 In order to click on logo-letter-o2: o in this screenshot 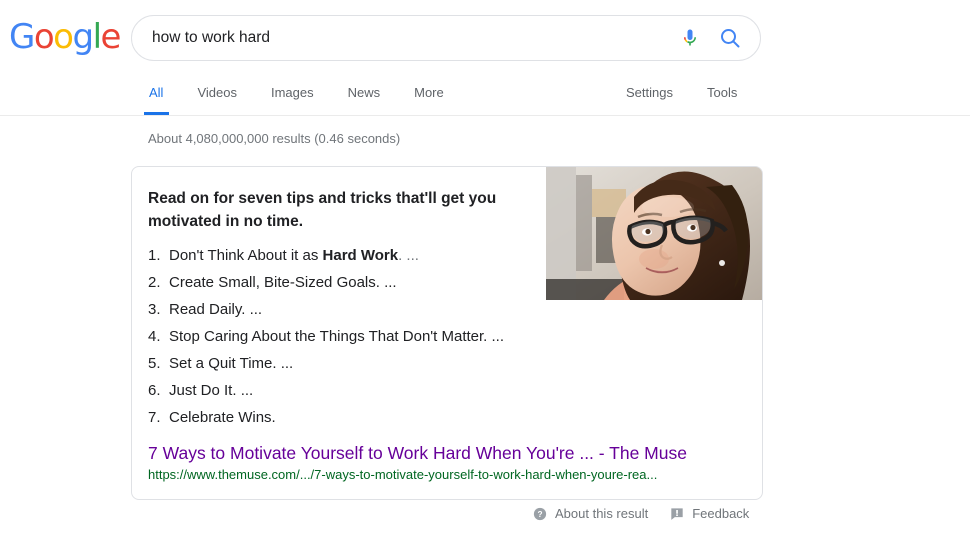, I will do `click(63, 37)`.